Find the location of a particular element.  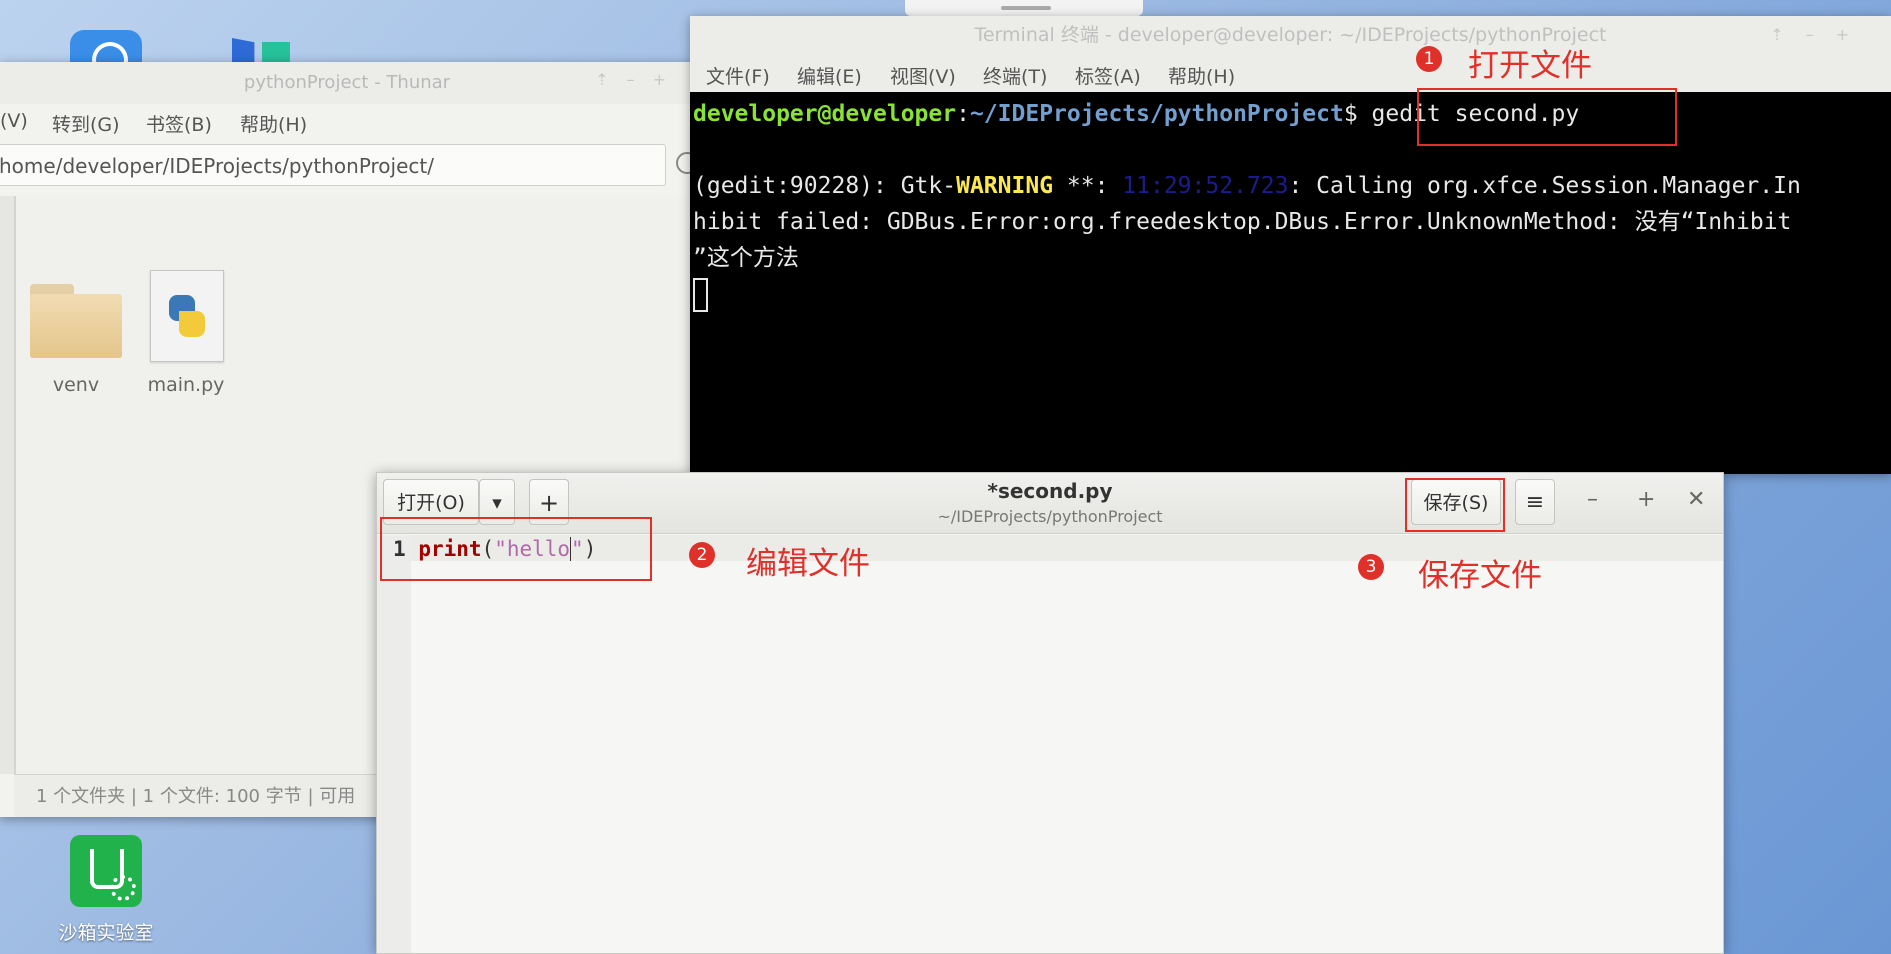

thunar-sidebar is located at coordinates (7, 485).